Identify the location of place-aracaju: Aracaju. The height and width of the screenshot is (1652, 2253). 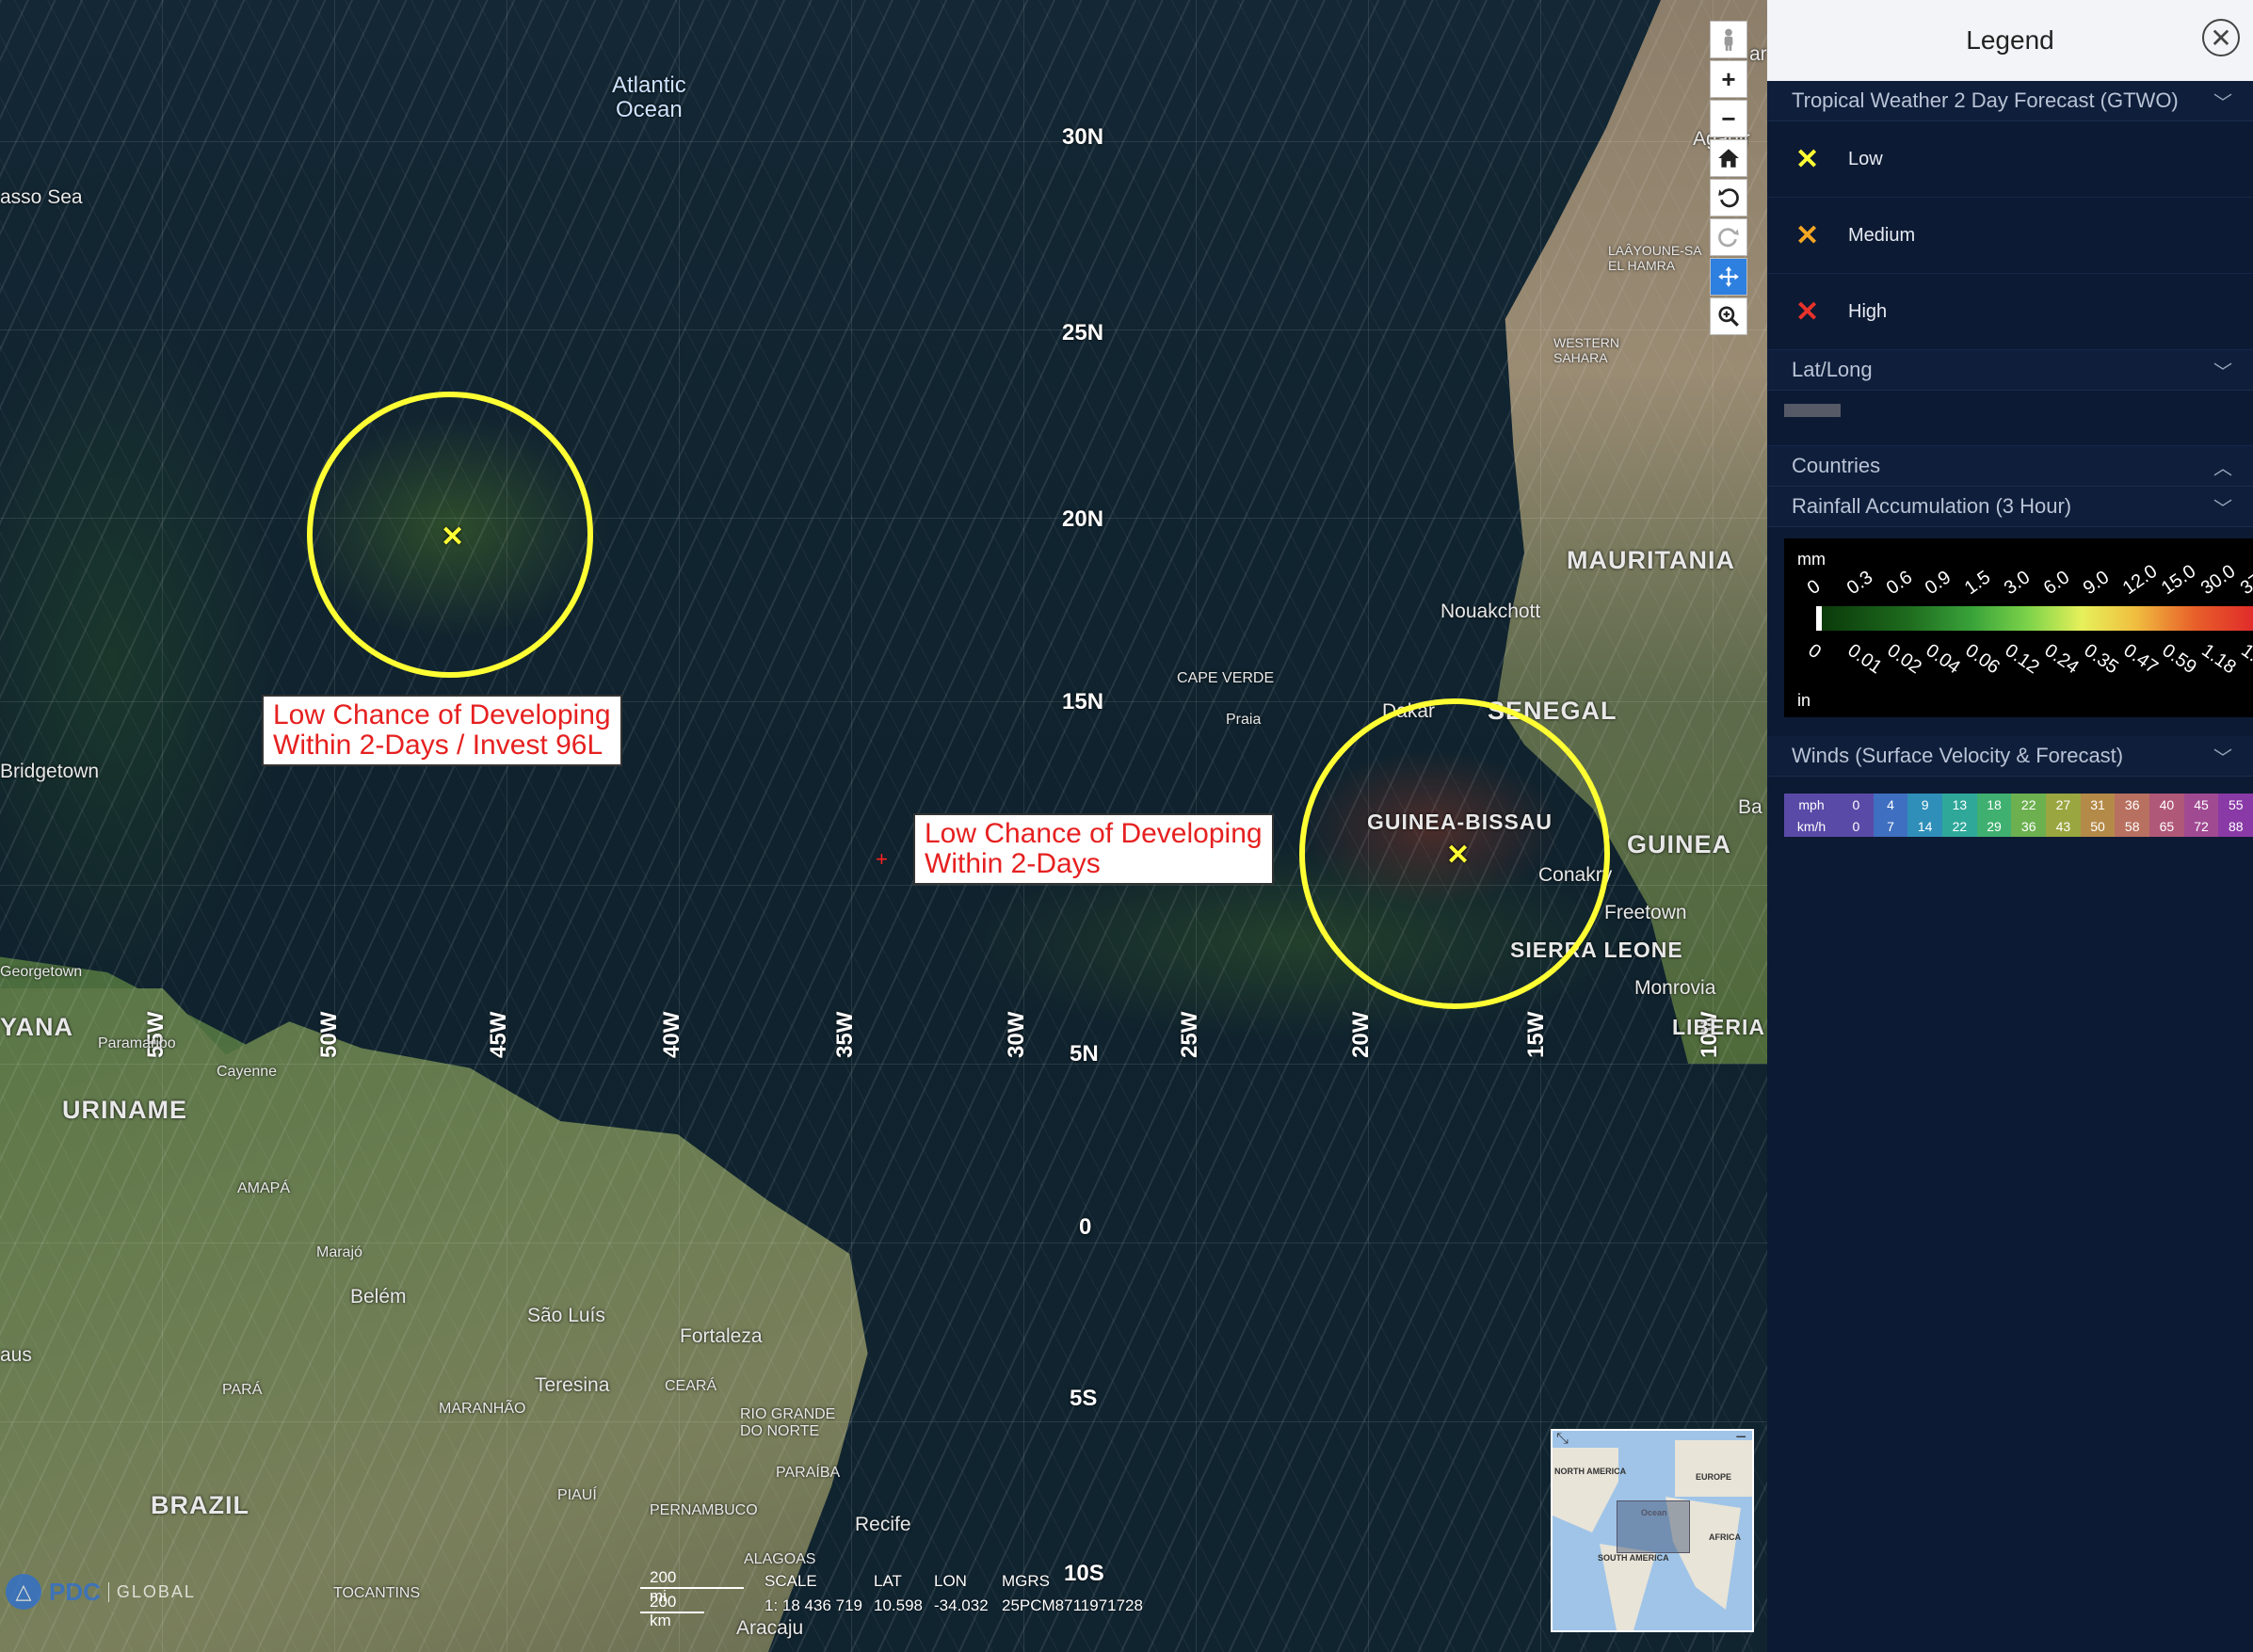
(770, 1628).